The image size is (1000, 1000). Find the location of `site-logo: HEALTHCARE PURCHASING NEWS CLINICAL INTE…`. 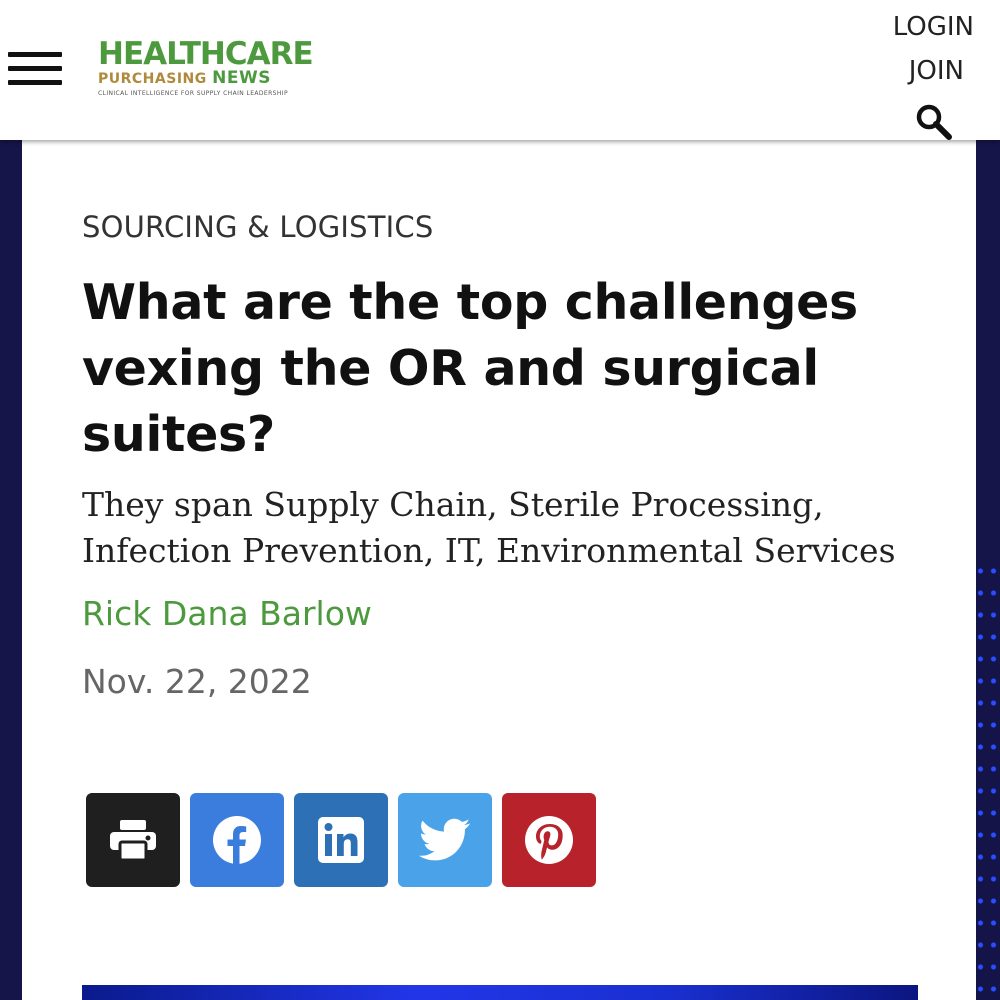

site-logo: HEALTHCARE PURCHASING NEWS CLINICAL INTE… is located at coordinates (218, 73).